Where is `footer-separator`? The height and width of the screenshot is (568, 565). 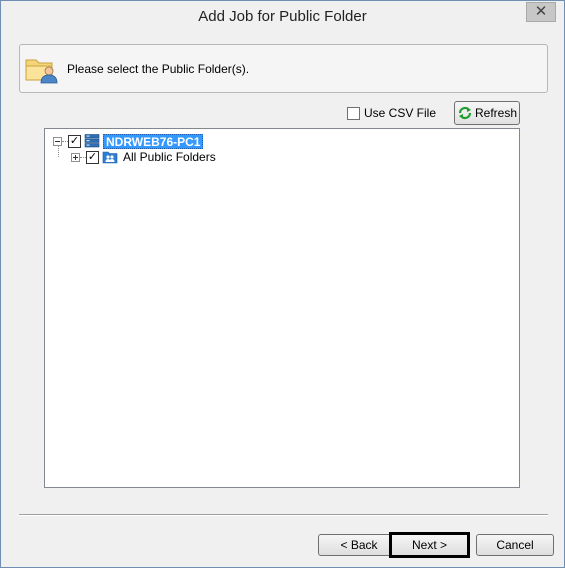
footer-separator is located at coordinates (283, 515).